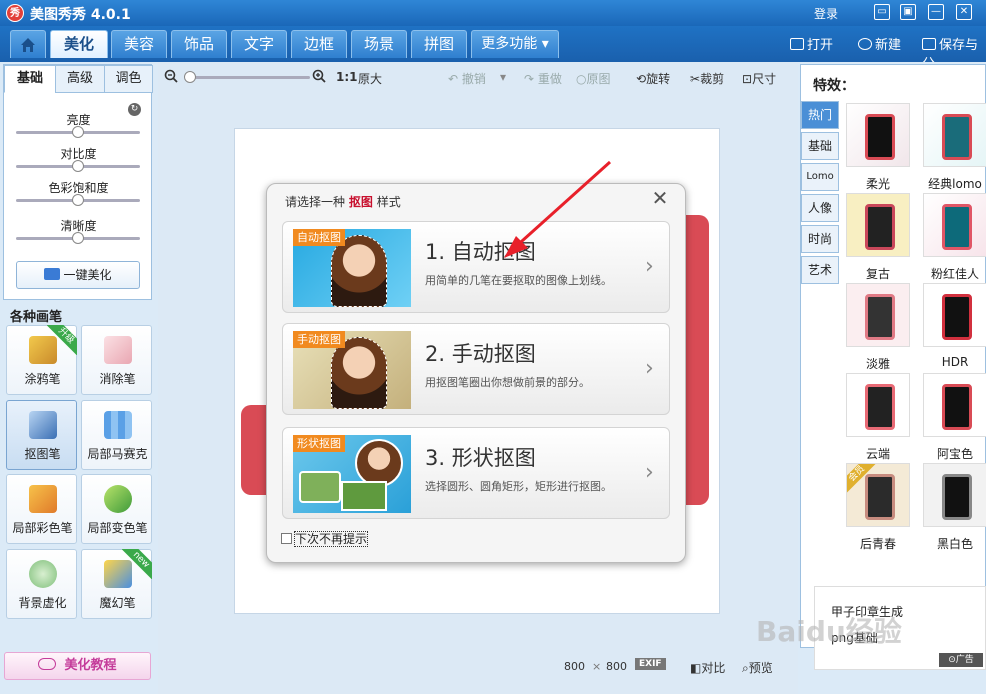 This screenshot has width=986, height=694. Describe the element at coordinates (128, 79) in the screenshot. I see `tab-color-tone: 调色` at that location.